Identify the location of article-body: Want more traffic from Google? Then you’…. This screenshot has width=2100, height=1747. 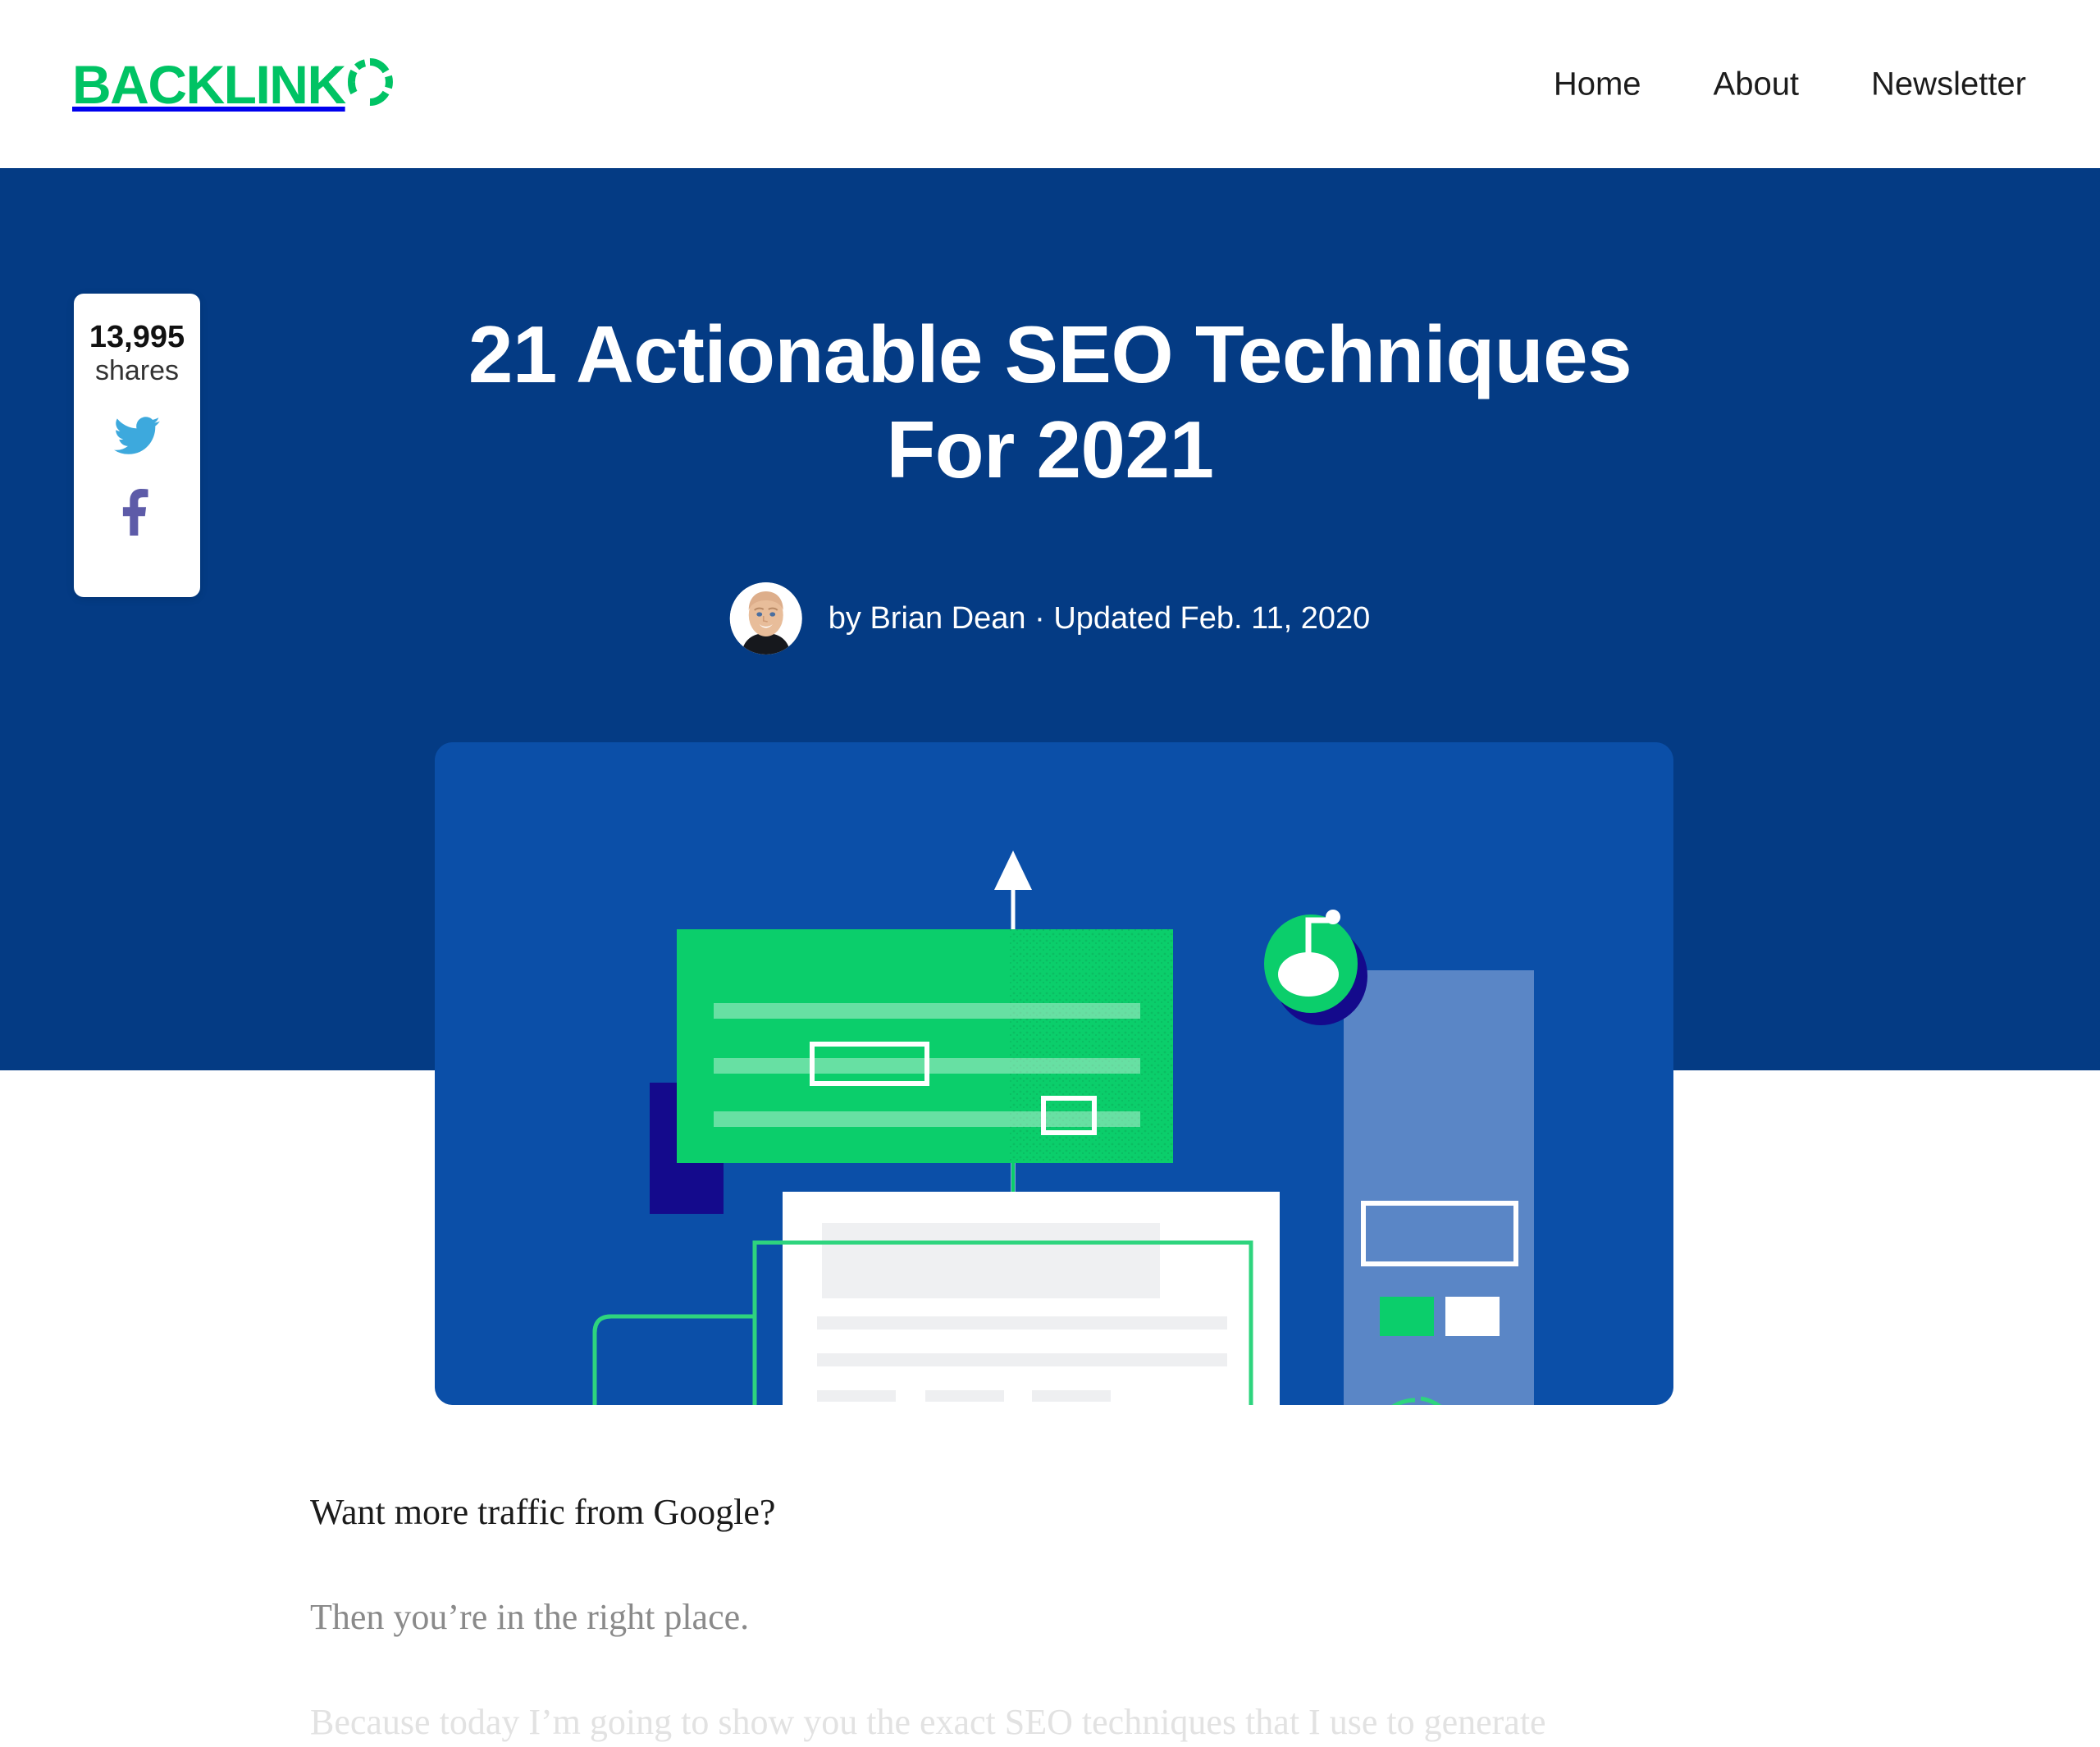
(1069, 1616).